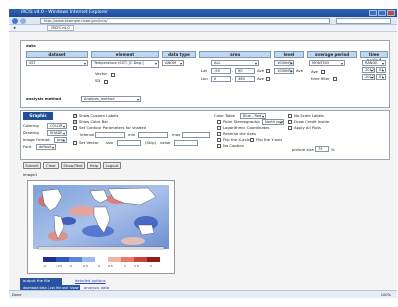  I want to click on col-average-period: average period, so click(332, 54).